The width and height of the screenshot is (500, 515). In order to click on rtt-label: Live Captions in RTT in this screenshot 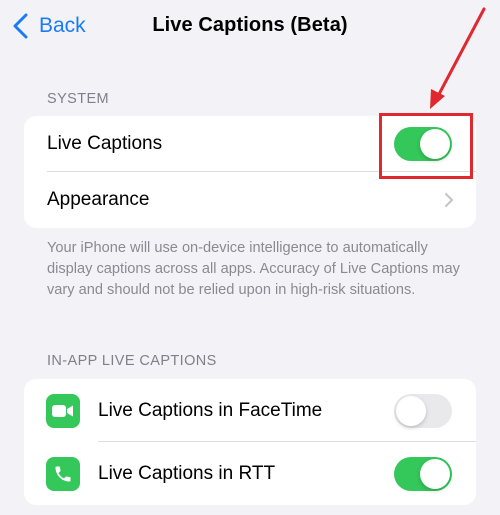, I will do `click(187, 473)`.